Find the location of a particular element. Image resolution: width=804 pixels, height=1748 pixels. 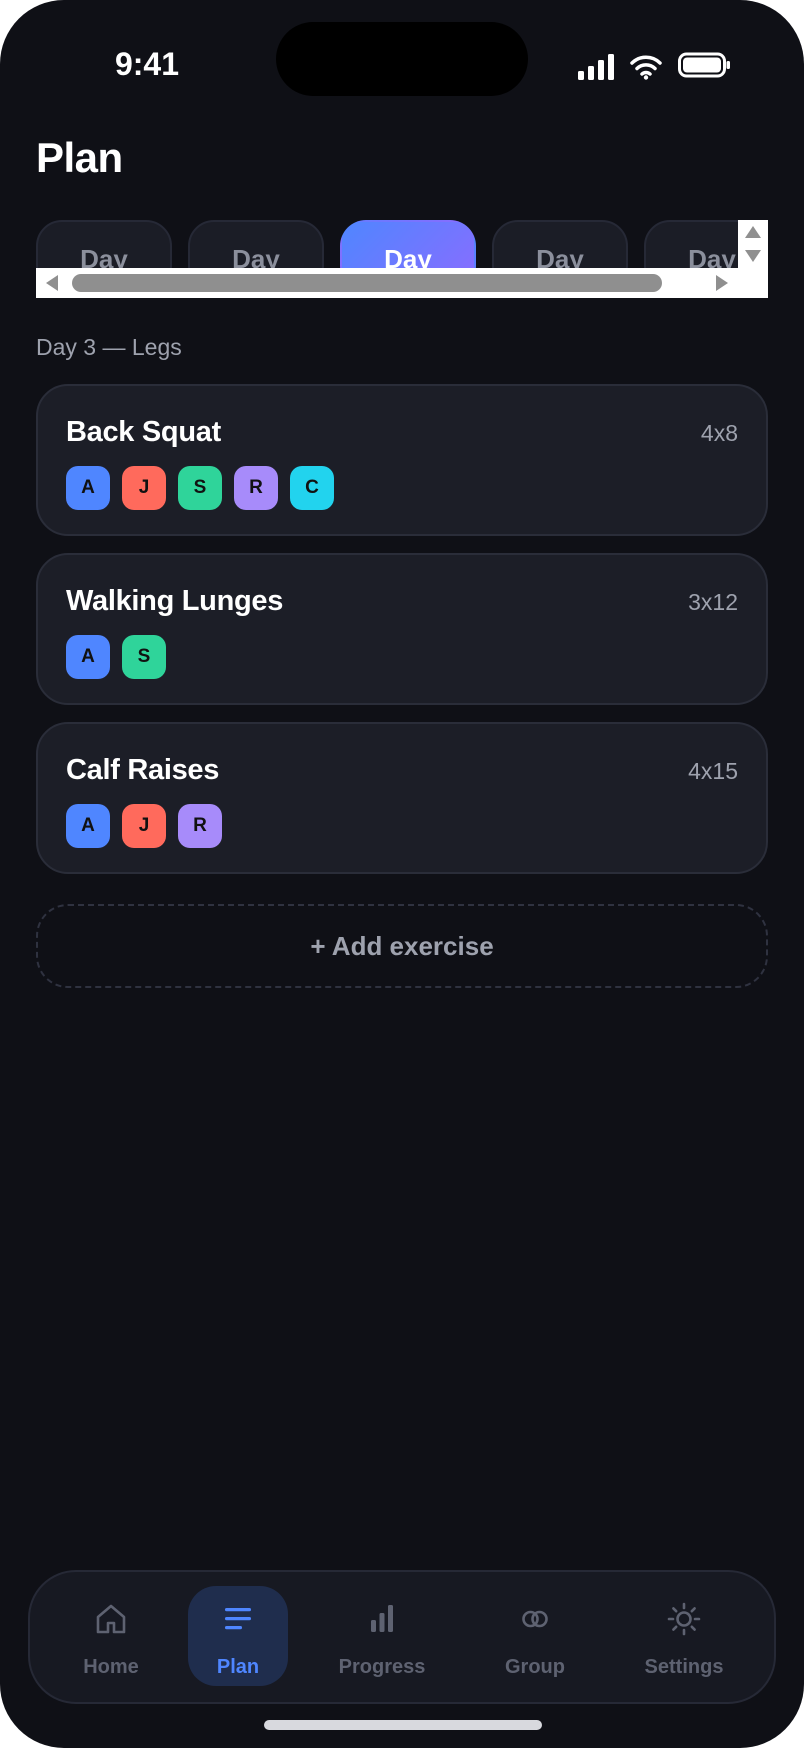

tab-home: Home is located at coordinates (111, 1636).